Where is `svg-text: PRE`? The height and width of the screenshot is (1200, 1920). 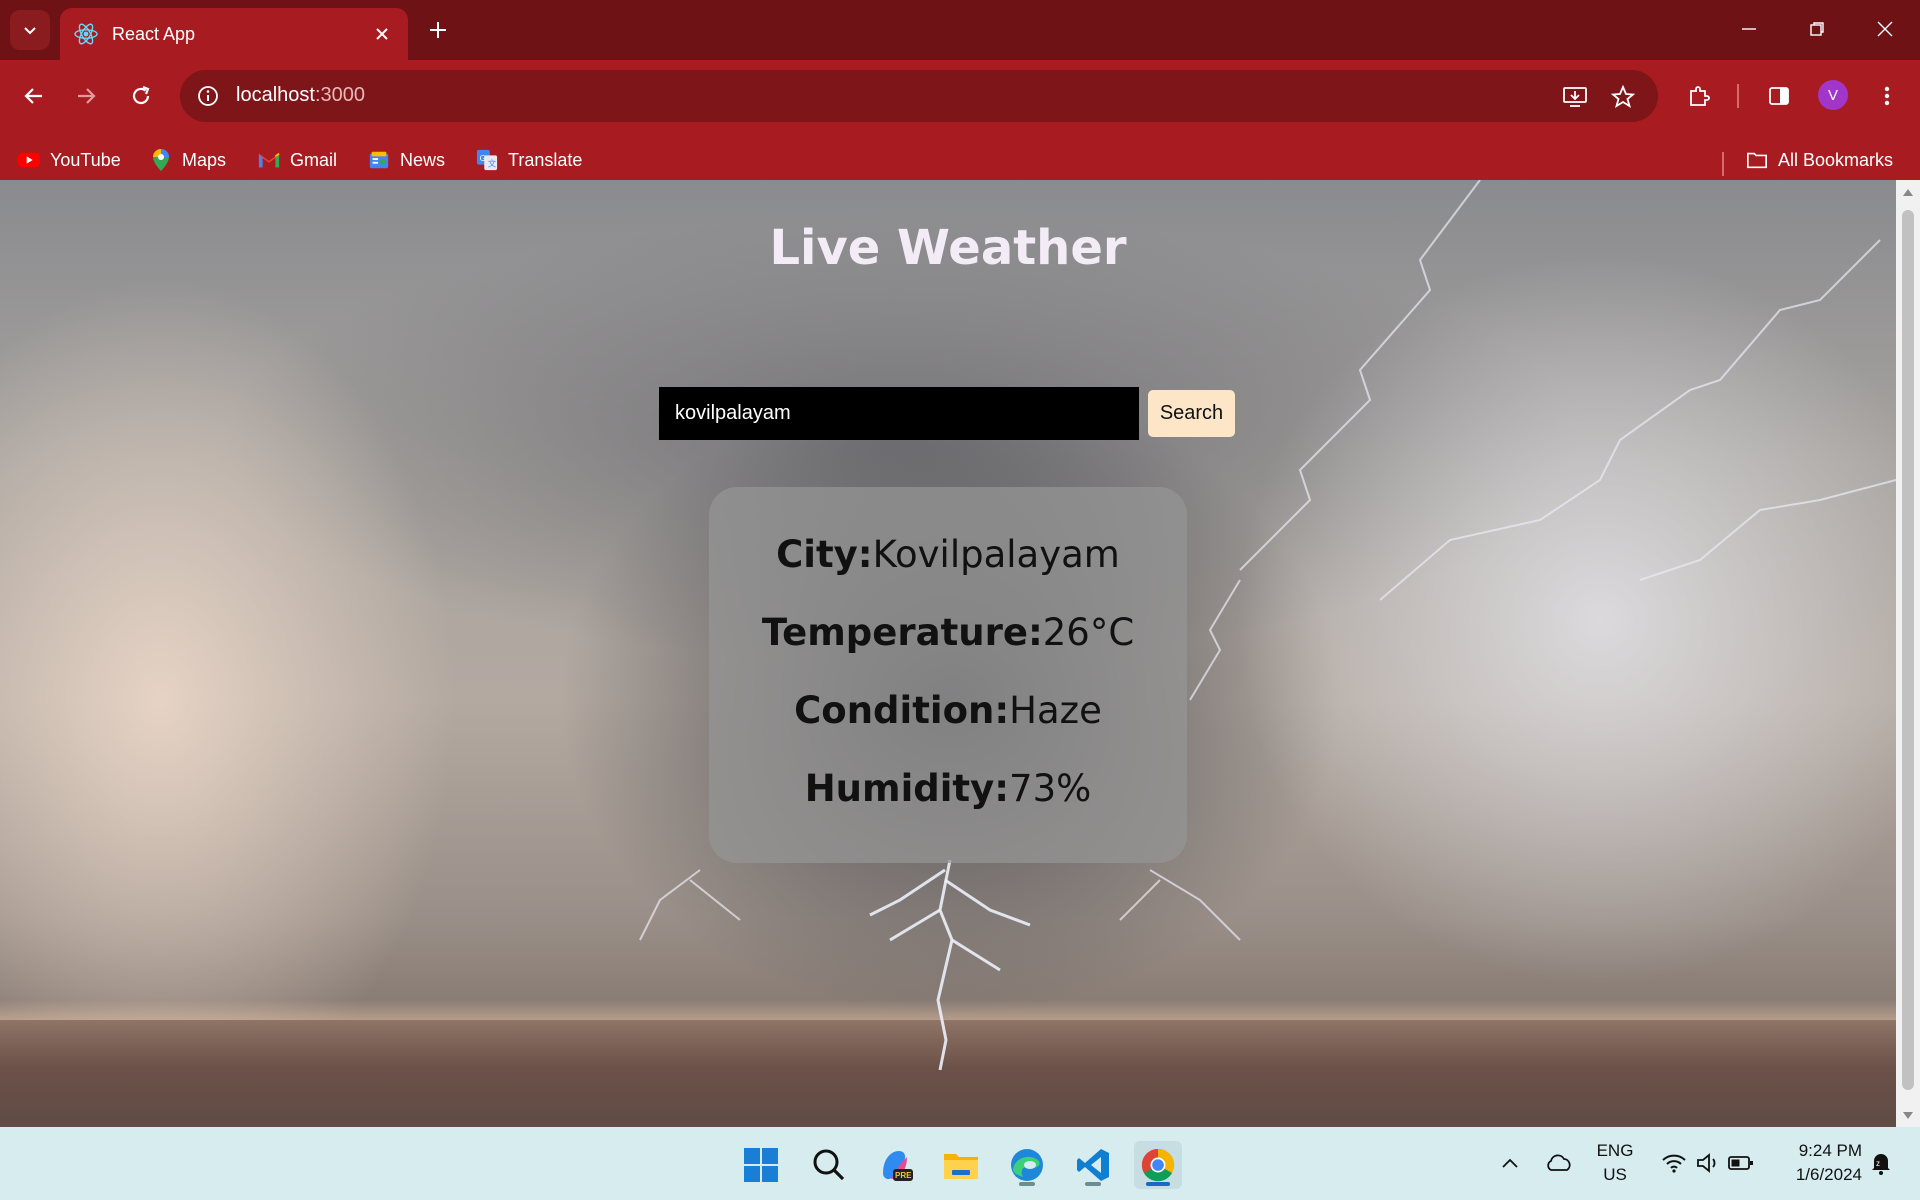 svg-text: PRE is located at coordinates (903, 1175).